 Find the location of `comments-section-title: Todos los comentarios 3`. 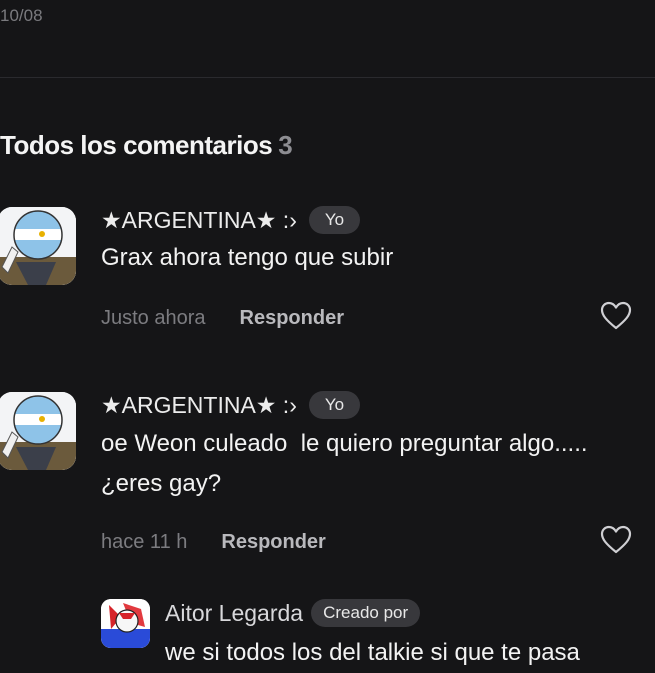

comments-section-title: Todos los comentarios 3 is located at coordinates (146, 145).